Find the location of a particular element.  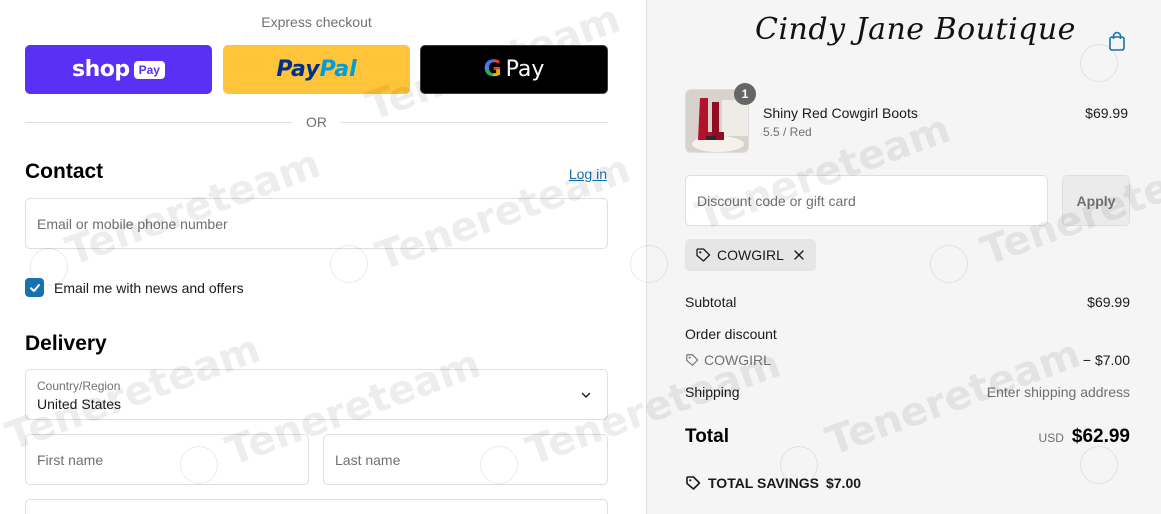

or-divider: OR is located at coordinates (316, 122).